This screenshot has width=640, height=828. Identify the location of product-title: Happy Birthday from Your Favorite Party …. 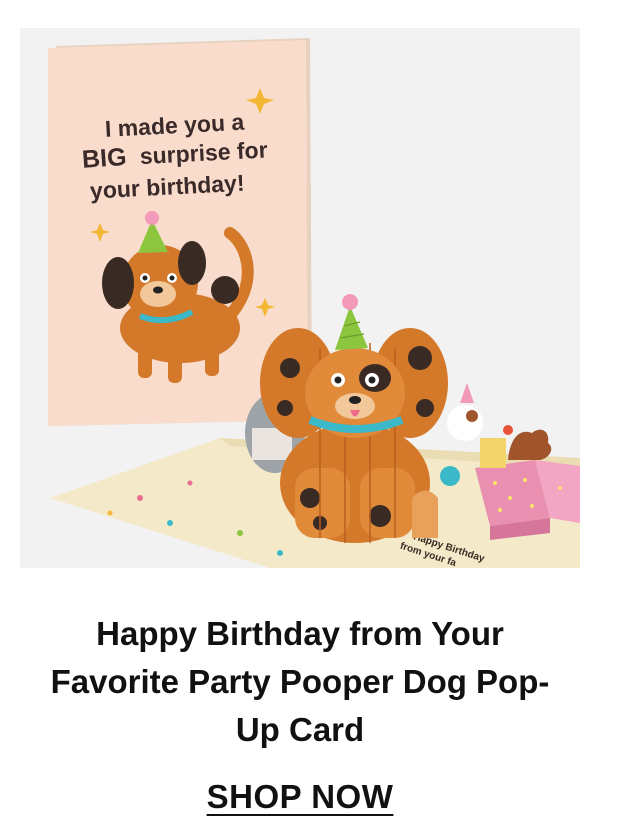
(300, 682).